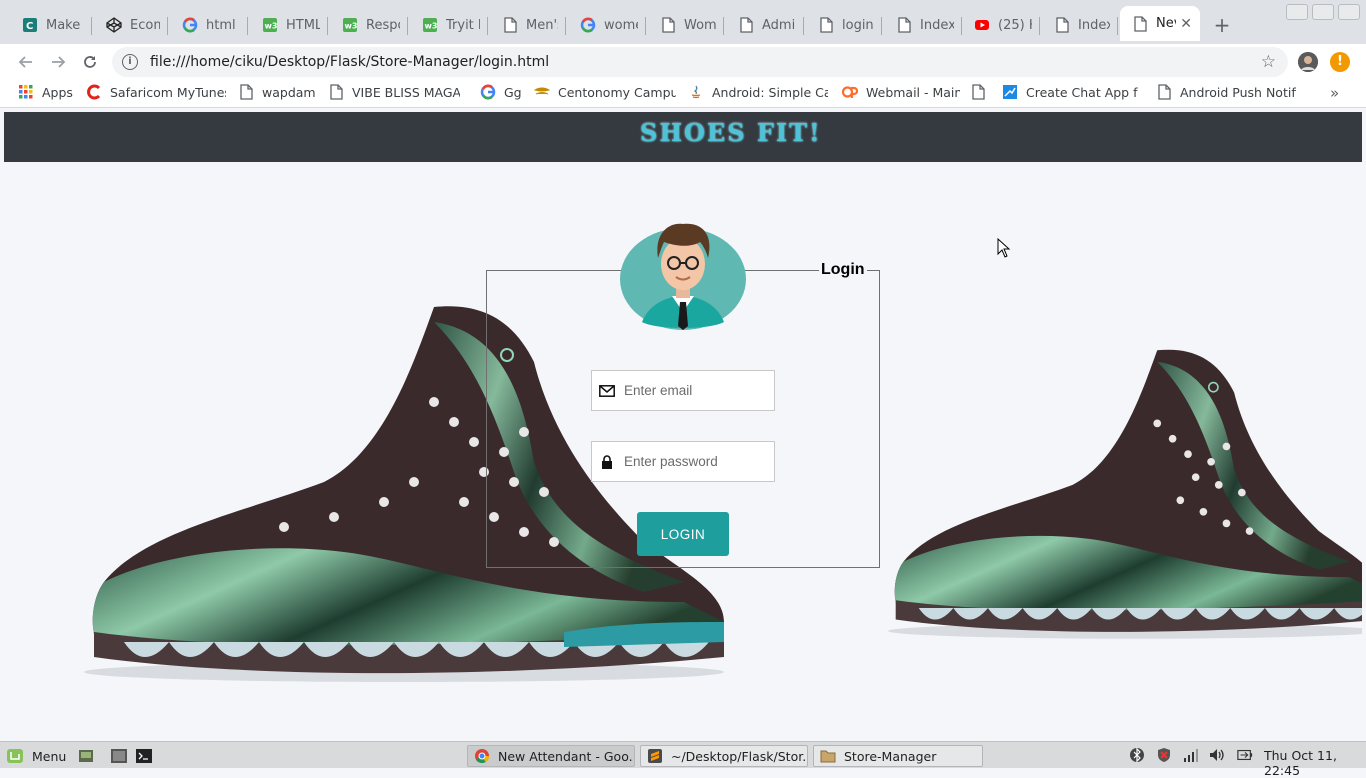 The height and width of the screenshot is (778, 1366). I want to click on browser-tab: w3 Tryit E, so click(449, 25).